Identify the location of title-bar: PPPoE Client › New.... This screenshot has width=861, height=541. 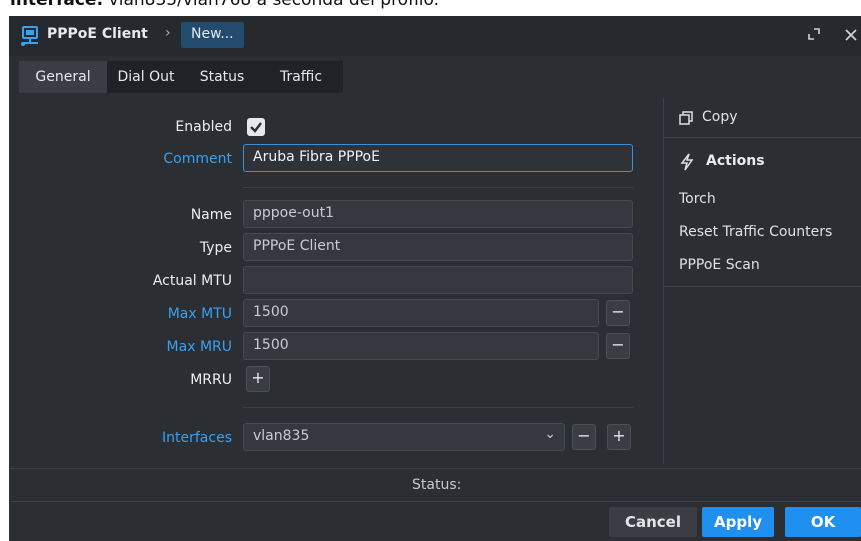
(435, 36).